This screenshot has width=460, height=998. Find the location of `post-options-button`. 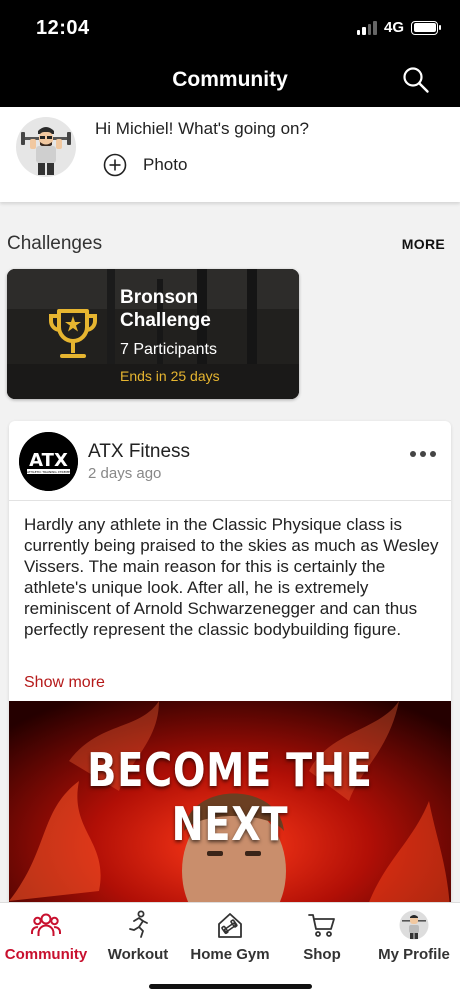

post-options-button is located at coordinates (423, 454).